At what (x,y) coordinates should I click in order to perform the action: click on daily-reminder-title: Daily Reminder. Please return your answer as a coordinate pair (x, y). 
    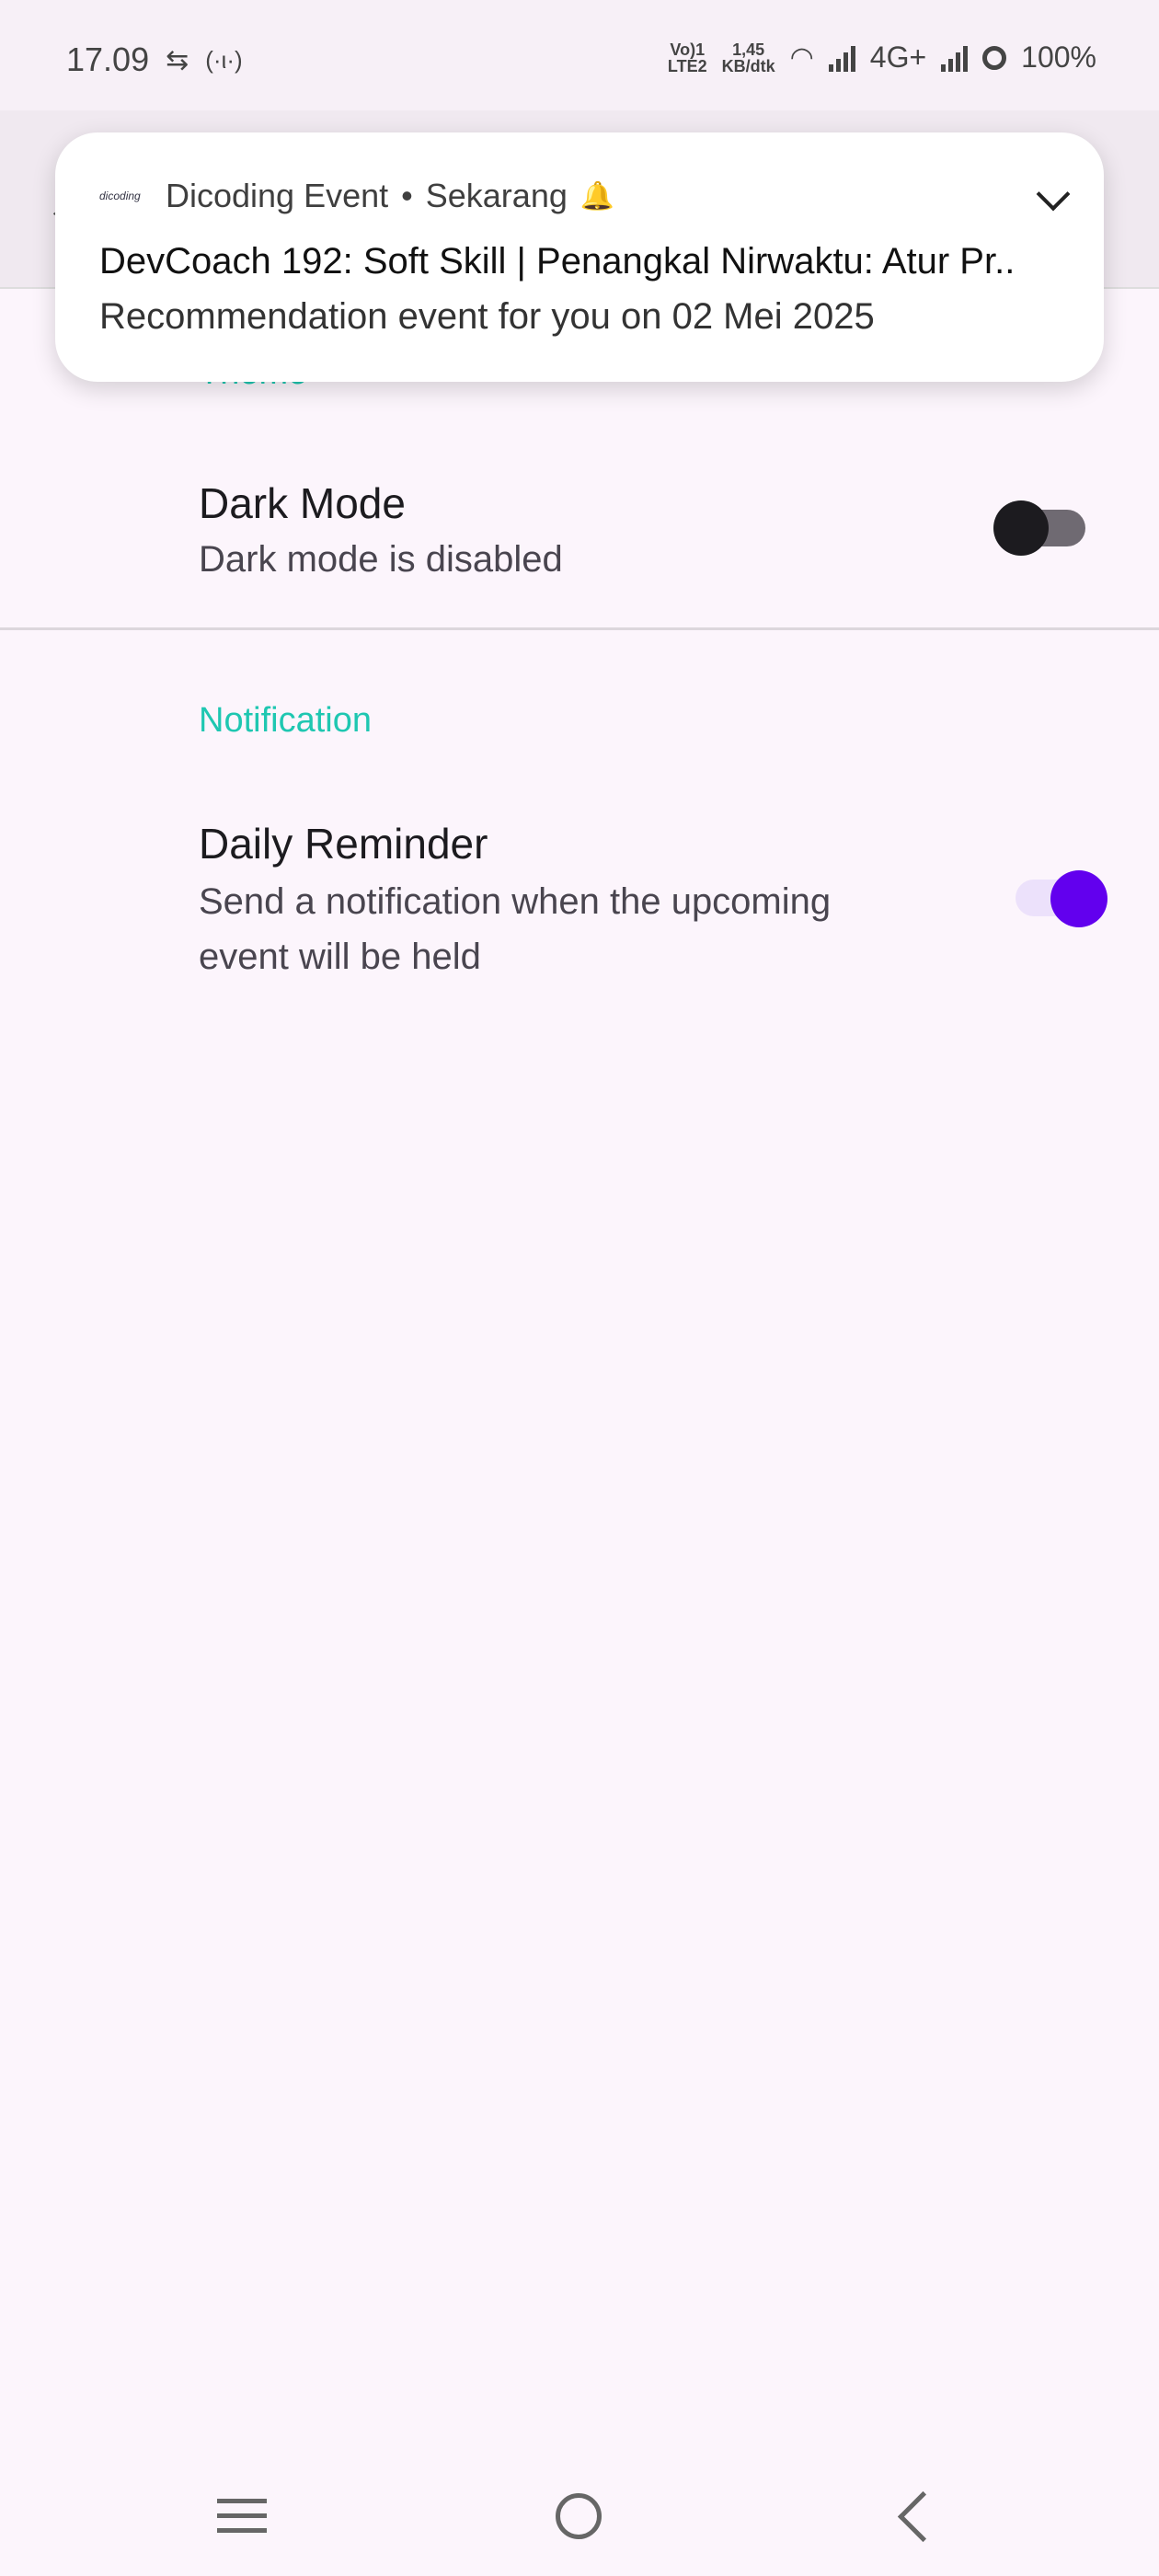
    Looking at the image, I should click on (343, 844).